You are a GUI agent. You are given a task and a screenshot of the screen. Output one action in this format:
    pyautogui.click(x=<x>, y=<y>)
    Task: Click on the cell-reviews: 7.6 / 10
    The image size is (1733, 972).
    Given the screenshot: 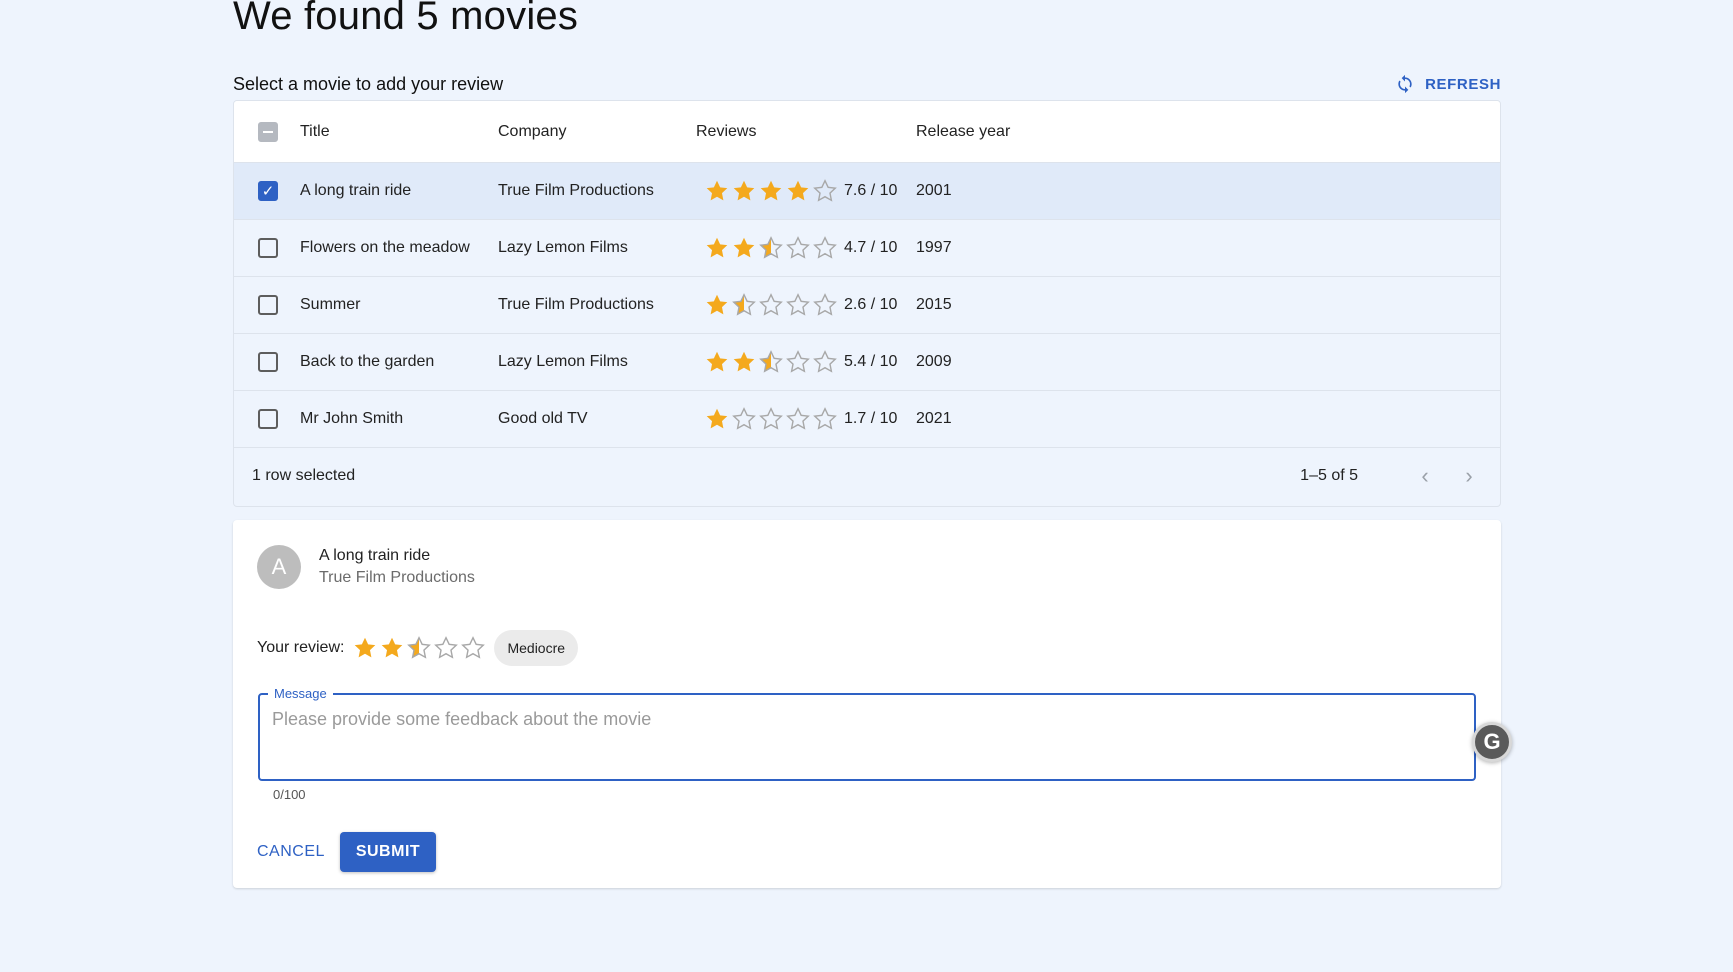 What is the action you would take?
    pyautogui.click(x=806, y=191)
    